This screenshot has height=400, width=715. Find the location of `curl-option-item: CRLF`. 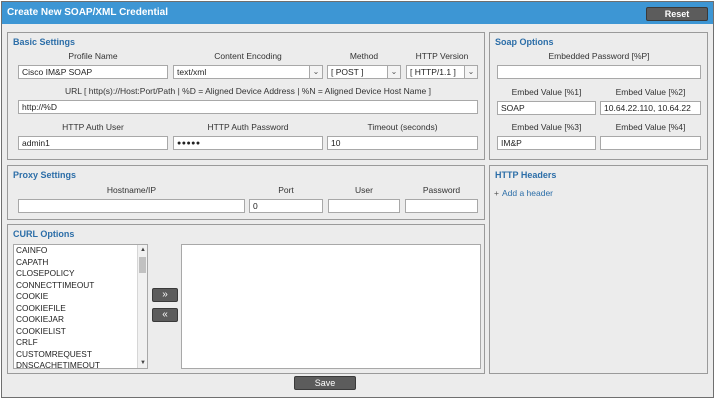

curl-option-item: CRLF is located at coordinates (80, 343).